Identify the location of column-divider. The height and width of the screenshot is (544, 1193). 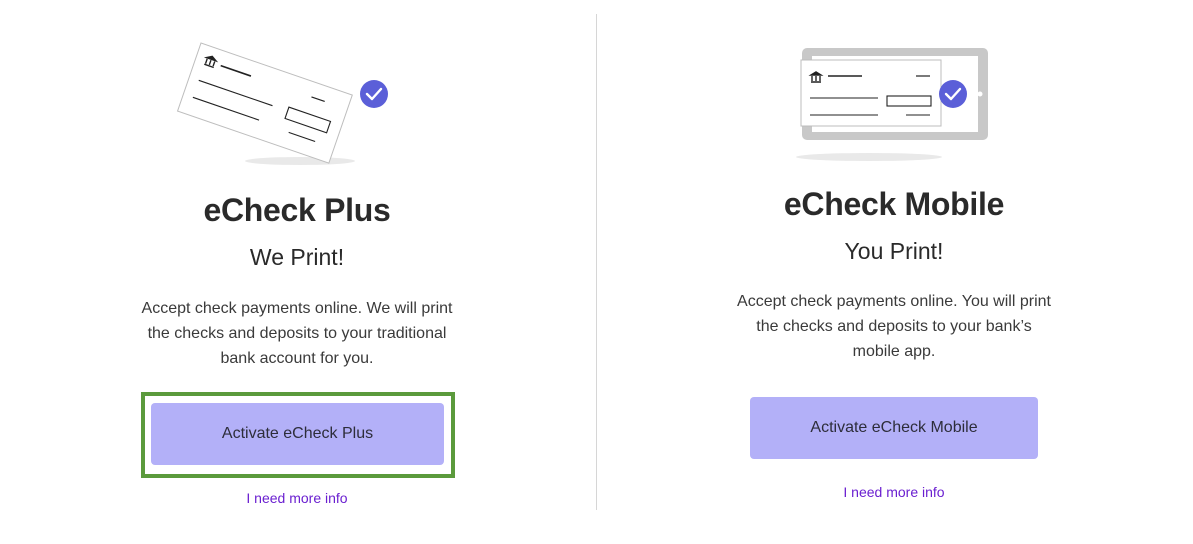
(596, 262).